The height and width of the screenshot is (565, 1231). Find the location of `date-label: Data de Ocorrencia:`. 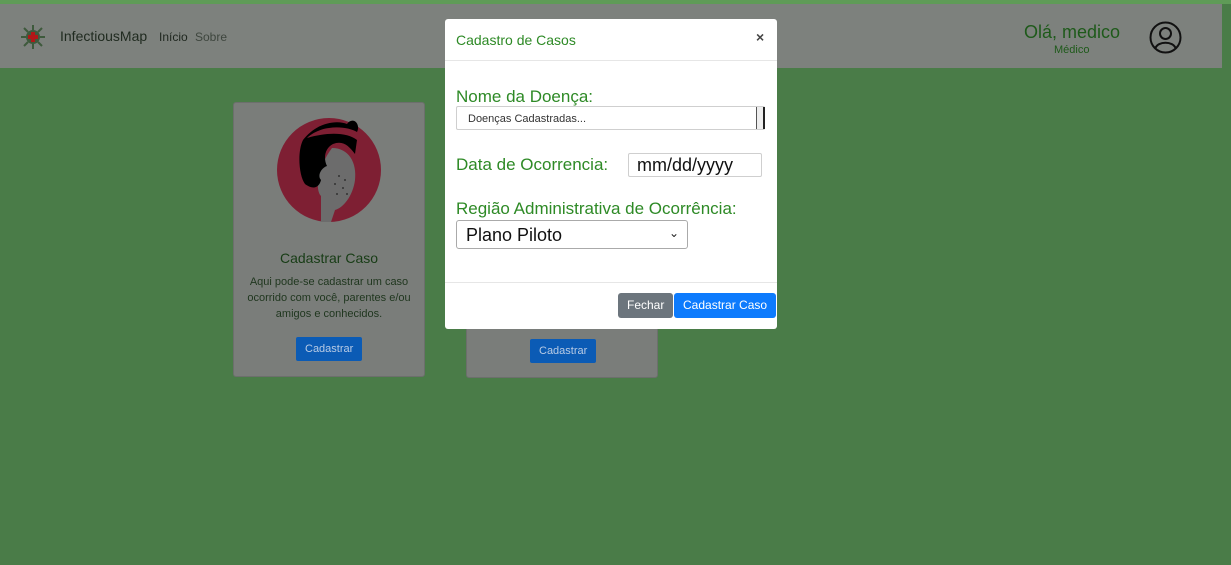

date-label: Data de Ocorrencia: is located at coordinates (532, 164).